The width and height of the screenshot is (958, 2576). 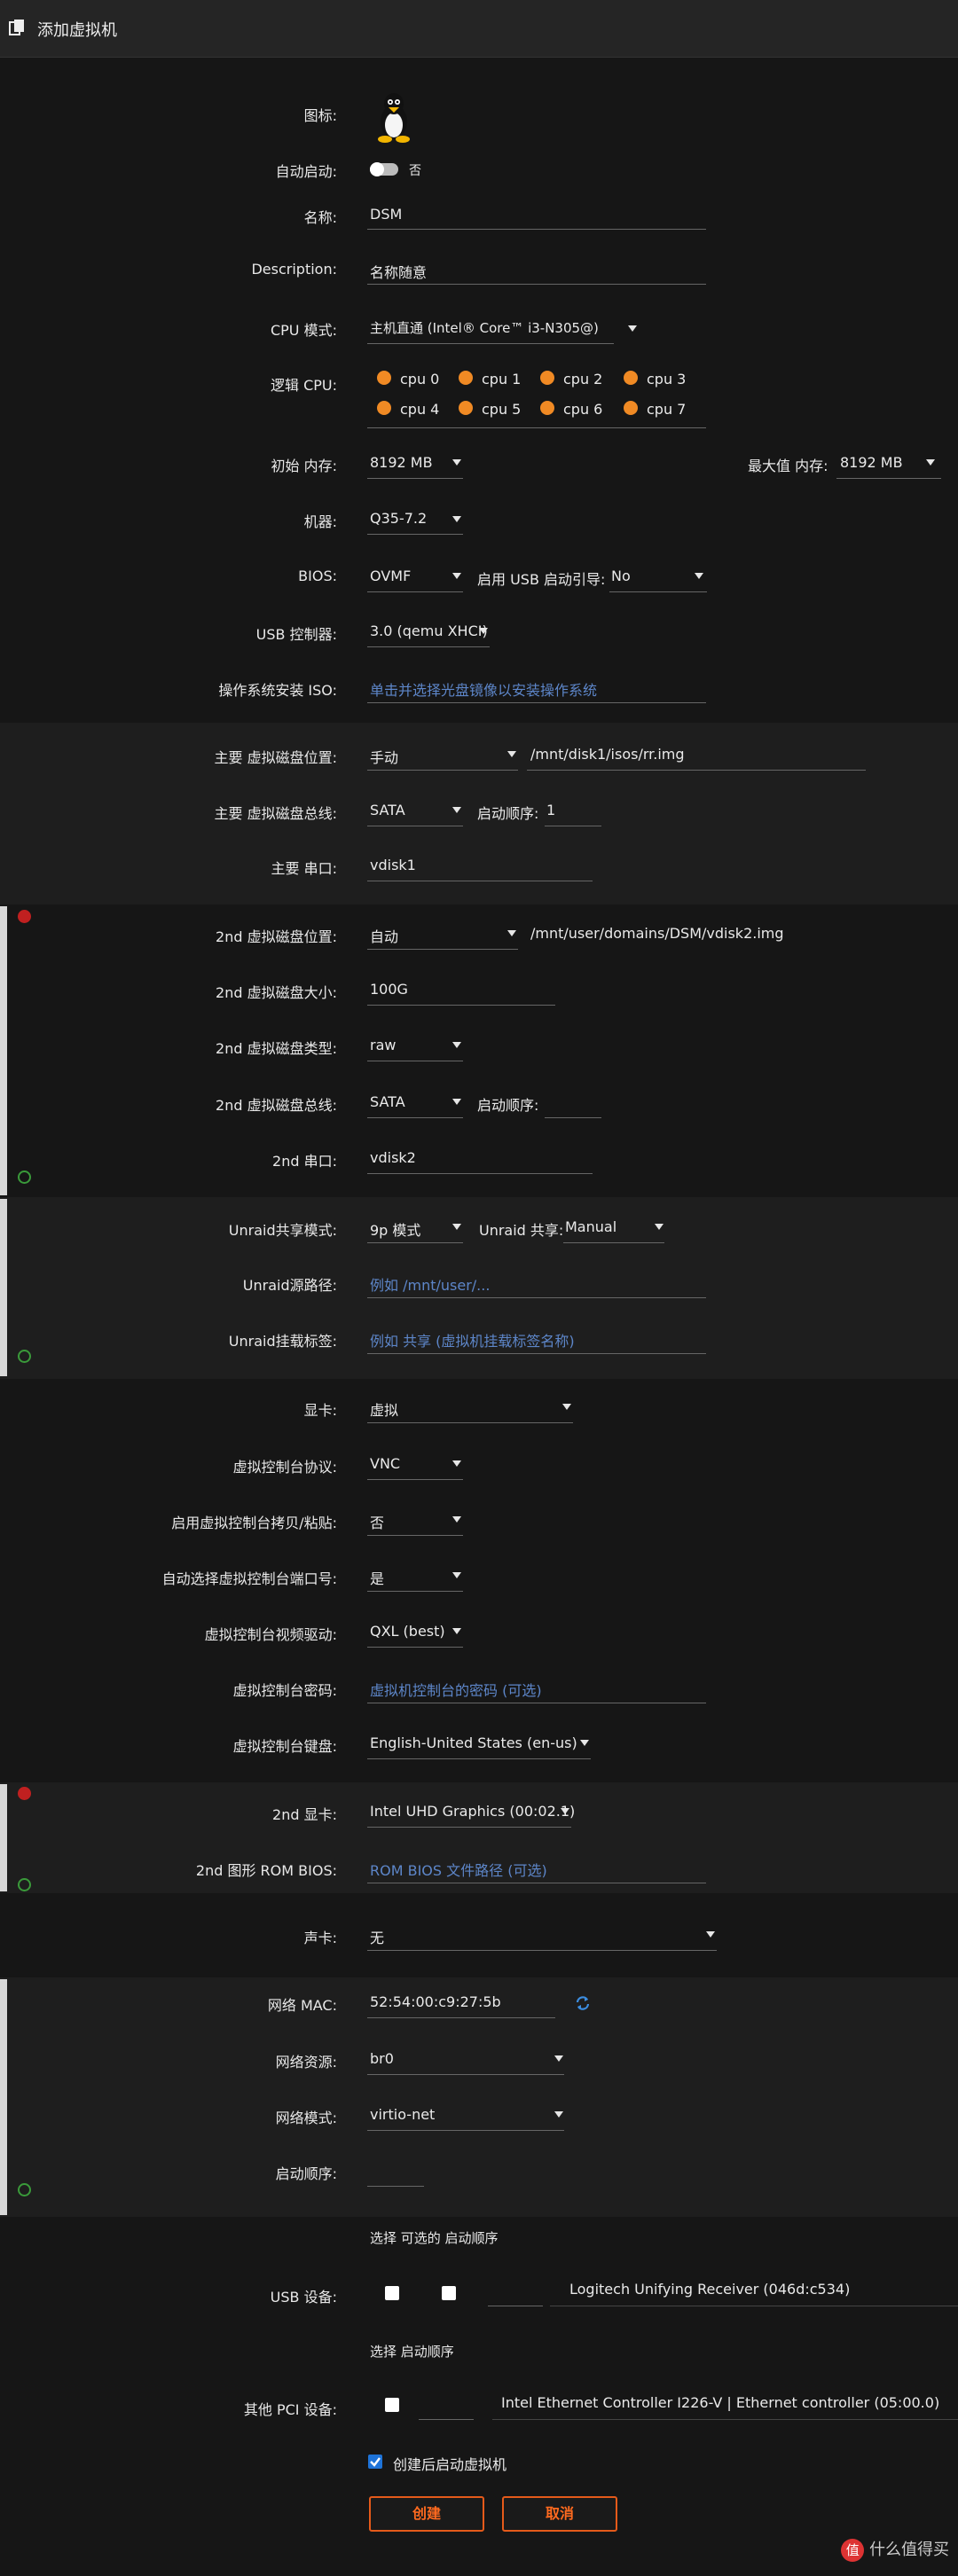 I want to click on unraid-tag-label: Unraid挂载标签:, so click(x=283, y=1341).